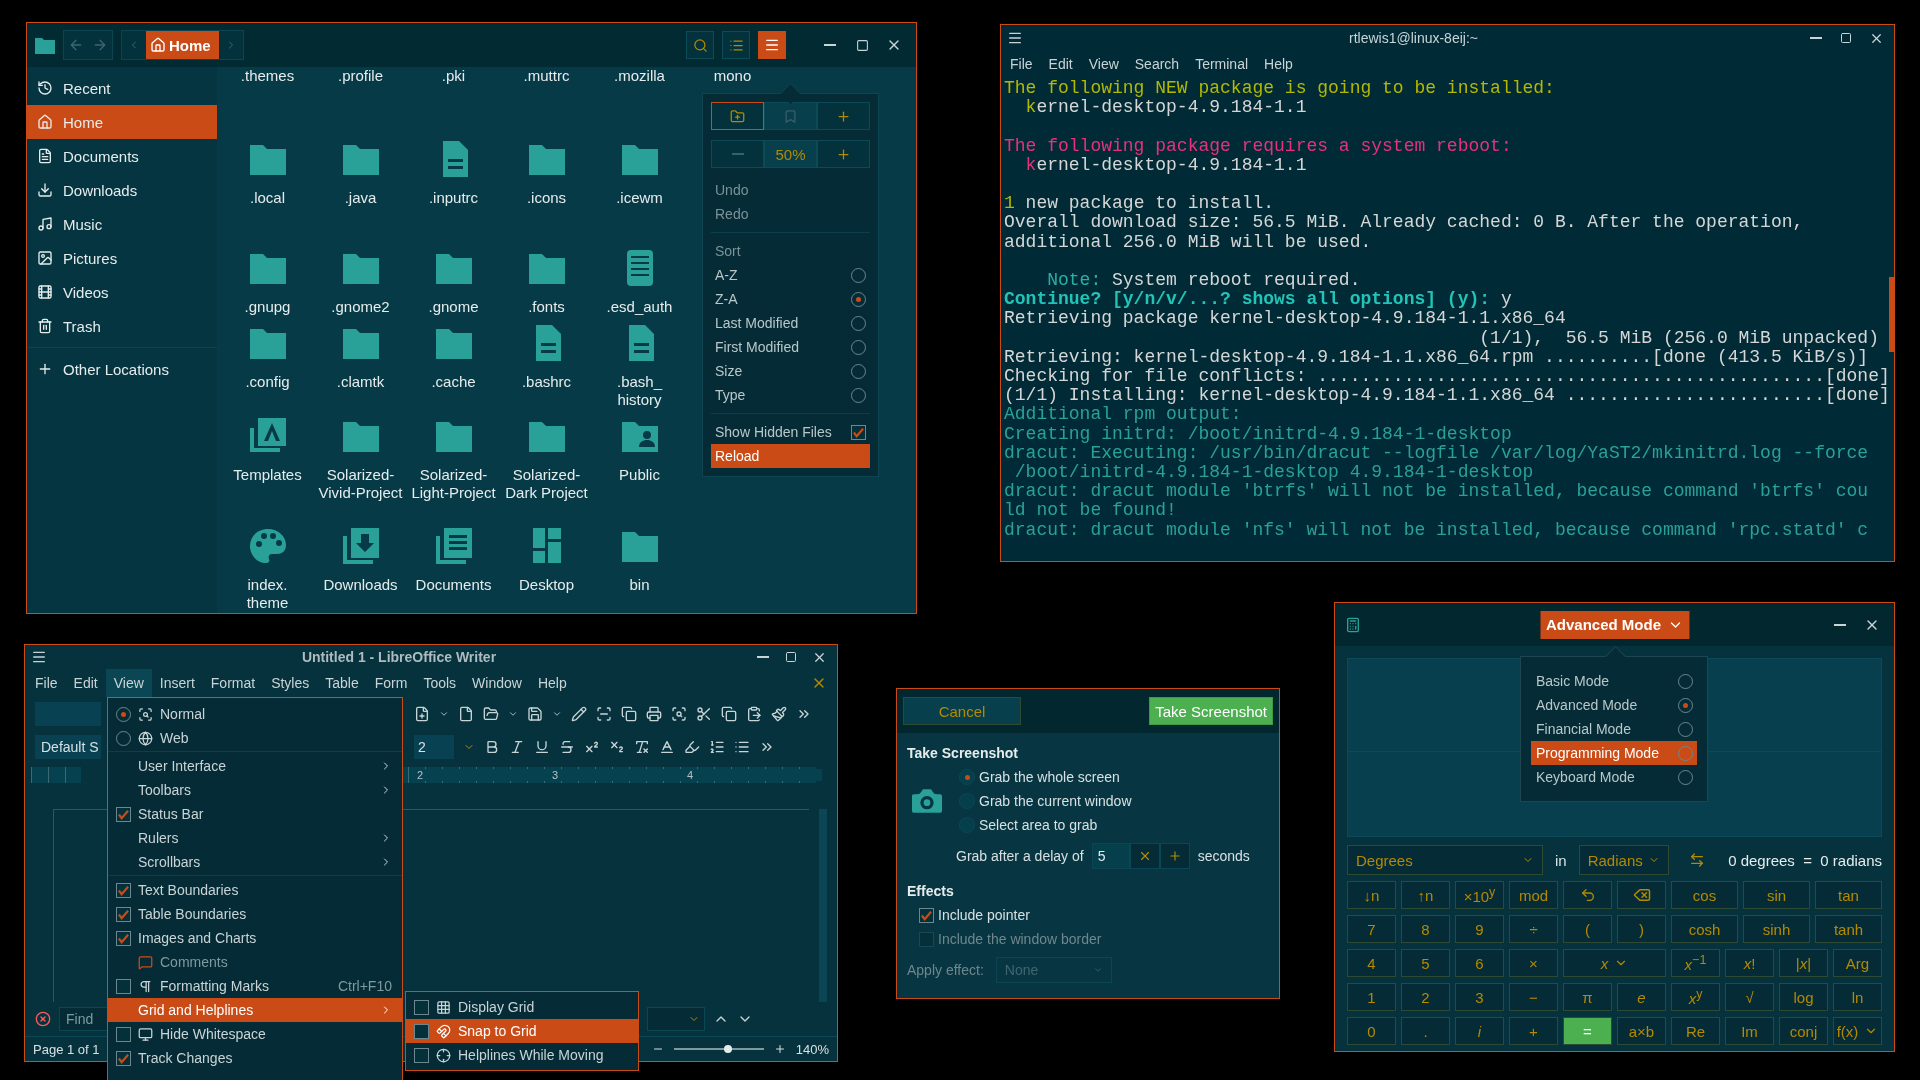 The width and height of the screenshot is (1920, 1080). I want to click on sort-option: Z-A, so click(790, 299).